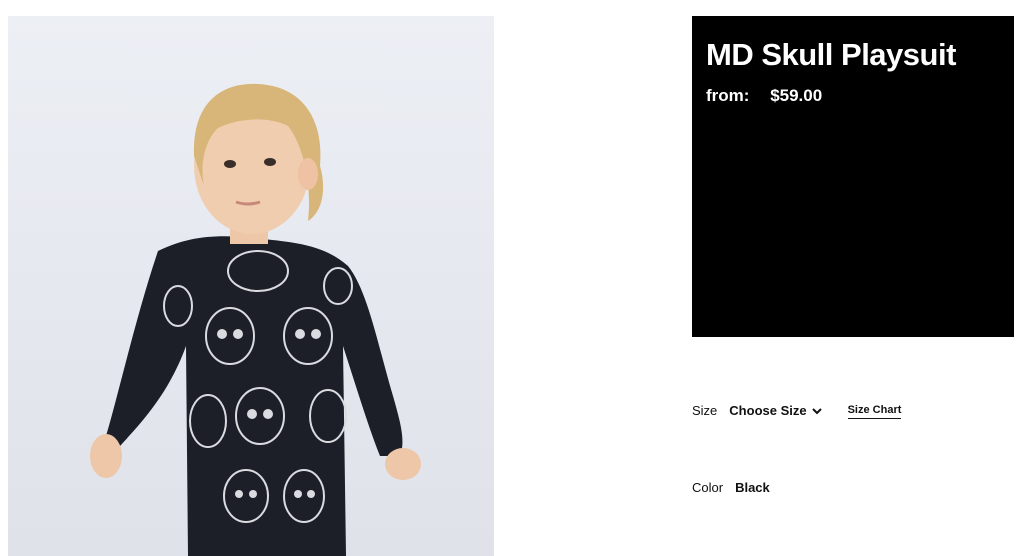 The image size is (1024, 556). What do you see at coordinates (752, 487) in the screenshot?
I see `color-value: Black` at bounding box center [752, 487].